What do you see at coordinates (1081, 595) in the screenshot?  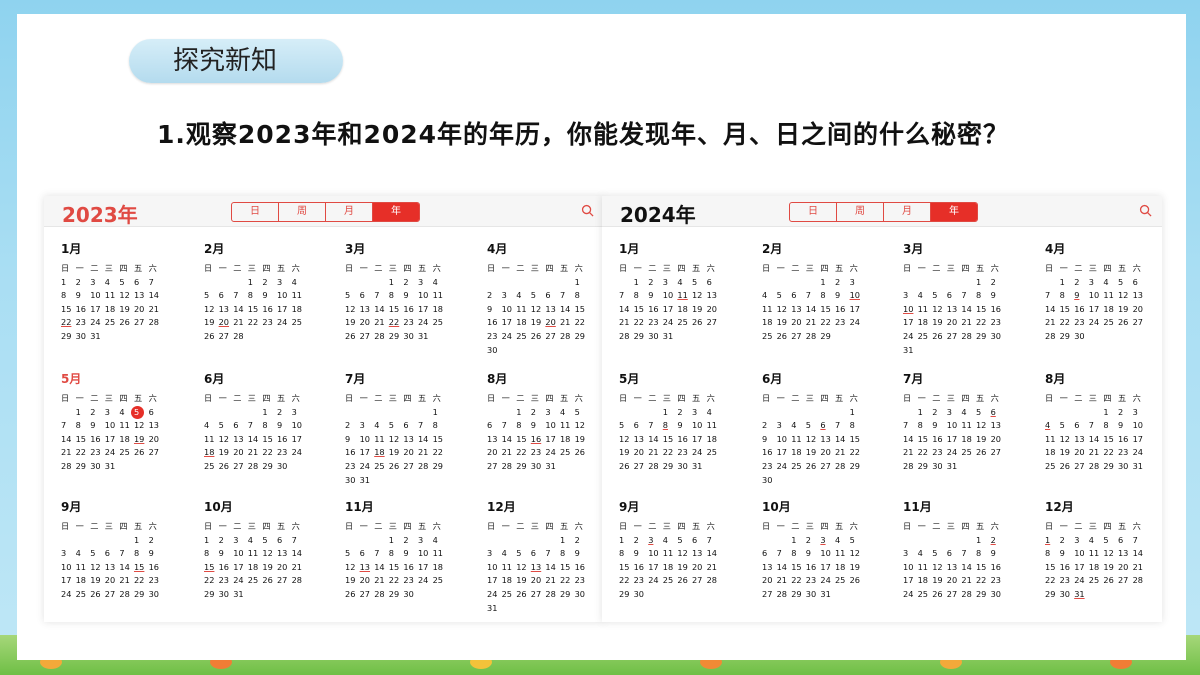 I see `day-cell: 31` at bounding box center [1081, 595].